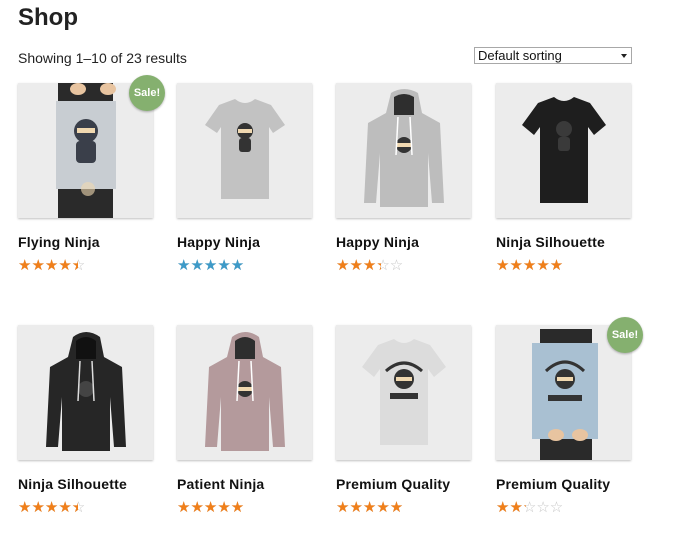 The height and width of the screenshot is (556, 675). I want to click on chevron-down-icon, so click(624, 56).